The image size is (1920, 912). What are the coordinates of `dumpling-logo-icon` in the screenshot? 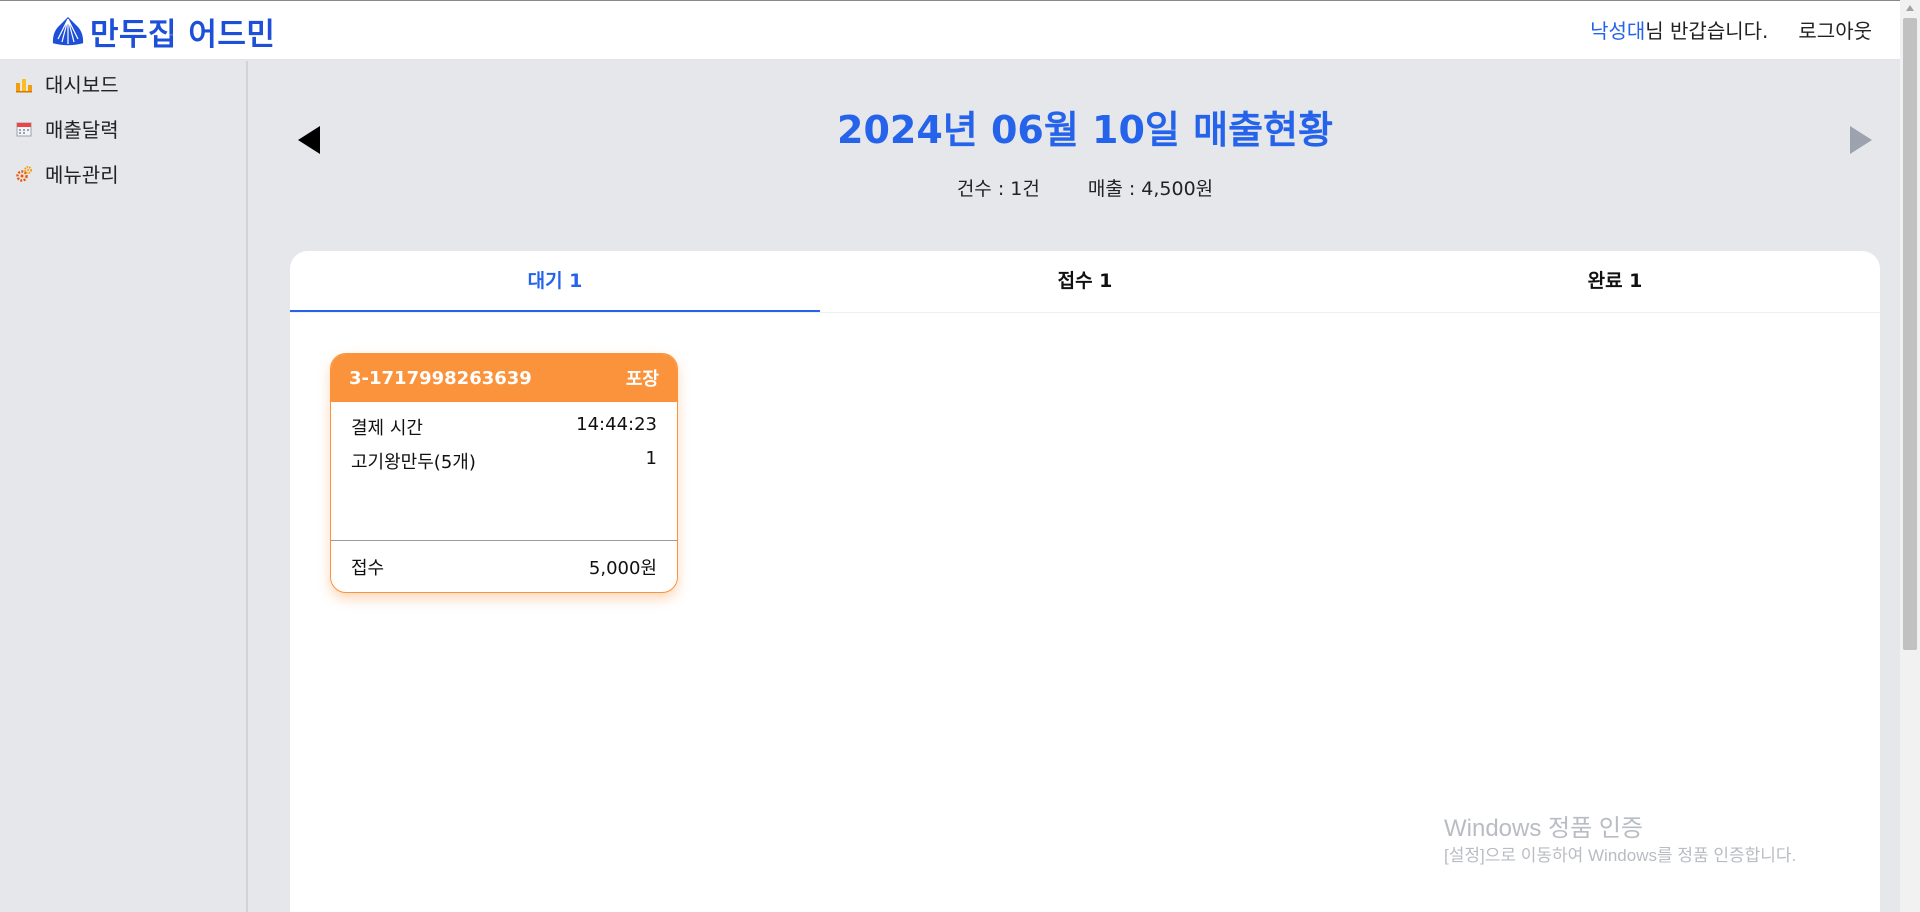 It's located at (68, 32).